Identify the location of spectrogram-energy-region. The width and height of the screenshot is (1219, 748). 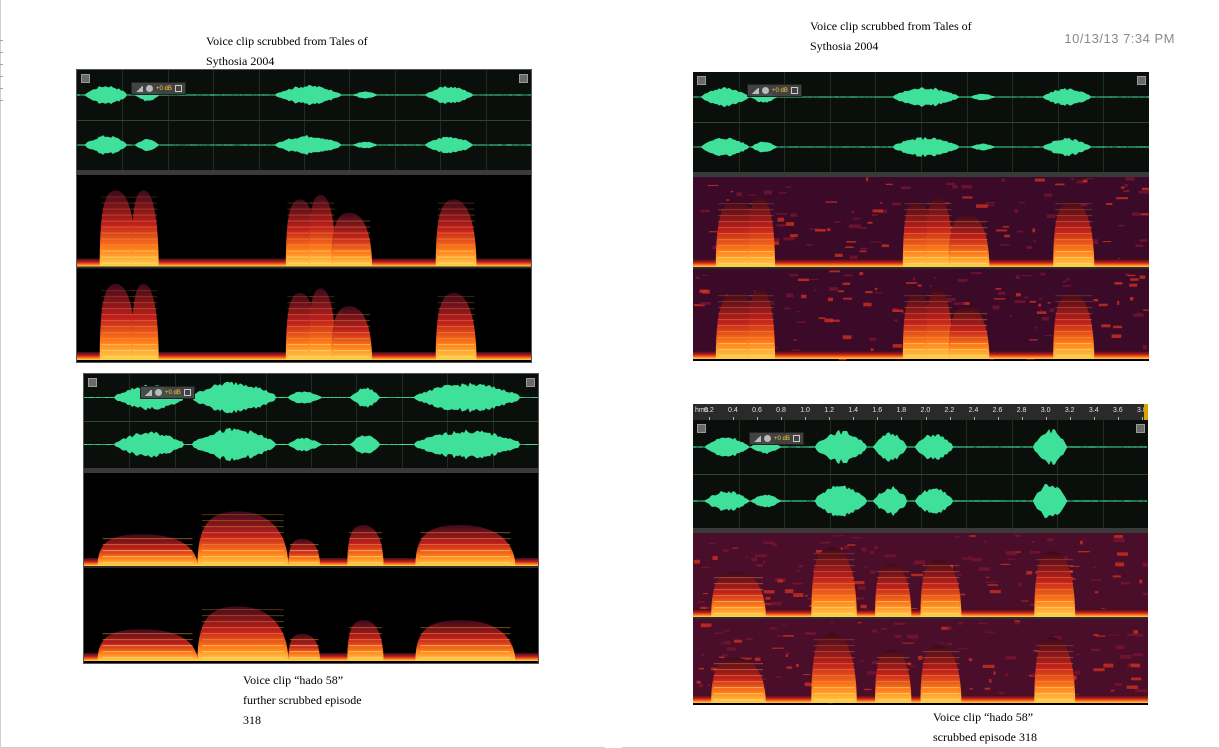
(304, 647).